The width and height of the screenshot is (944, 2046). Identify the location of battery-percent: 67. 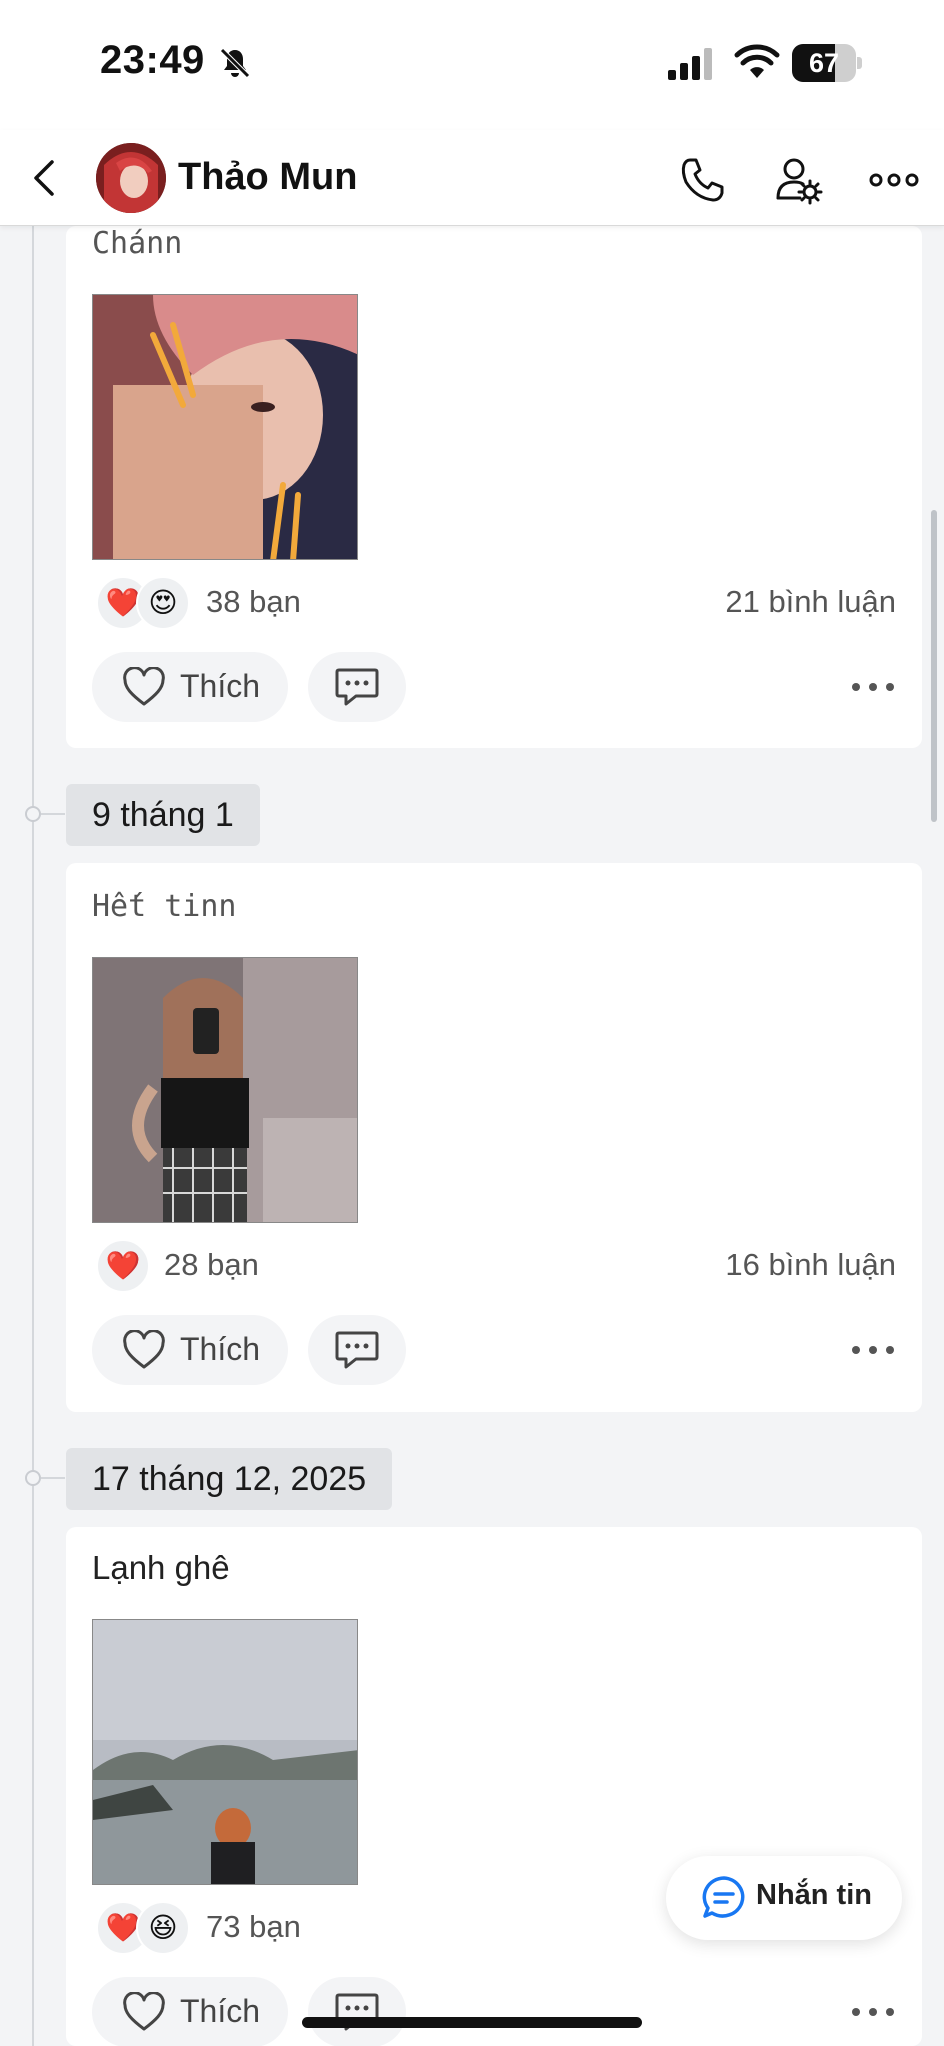
(824, 63).